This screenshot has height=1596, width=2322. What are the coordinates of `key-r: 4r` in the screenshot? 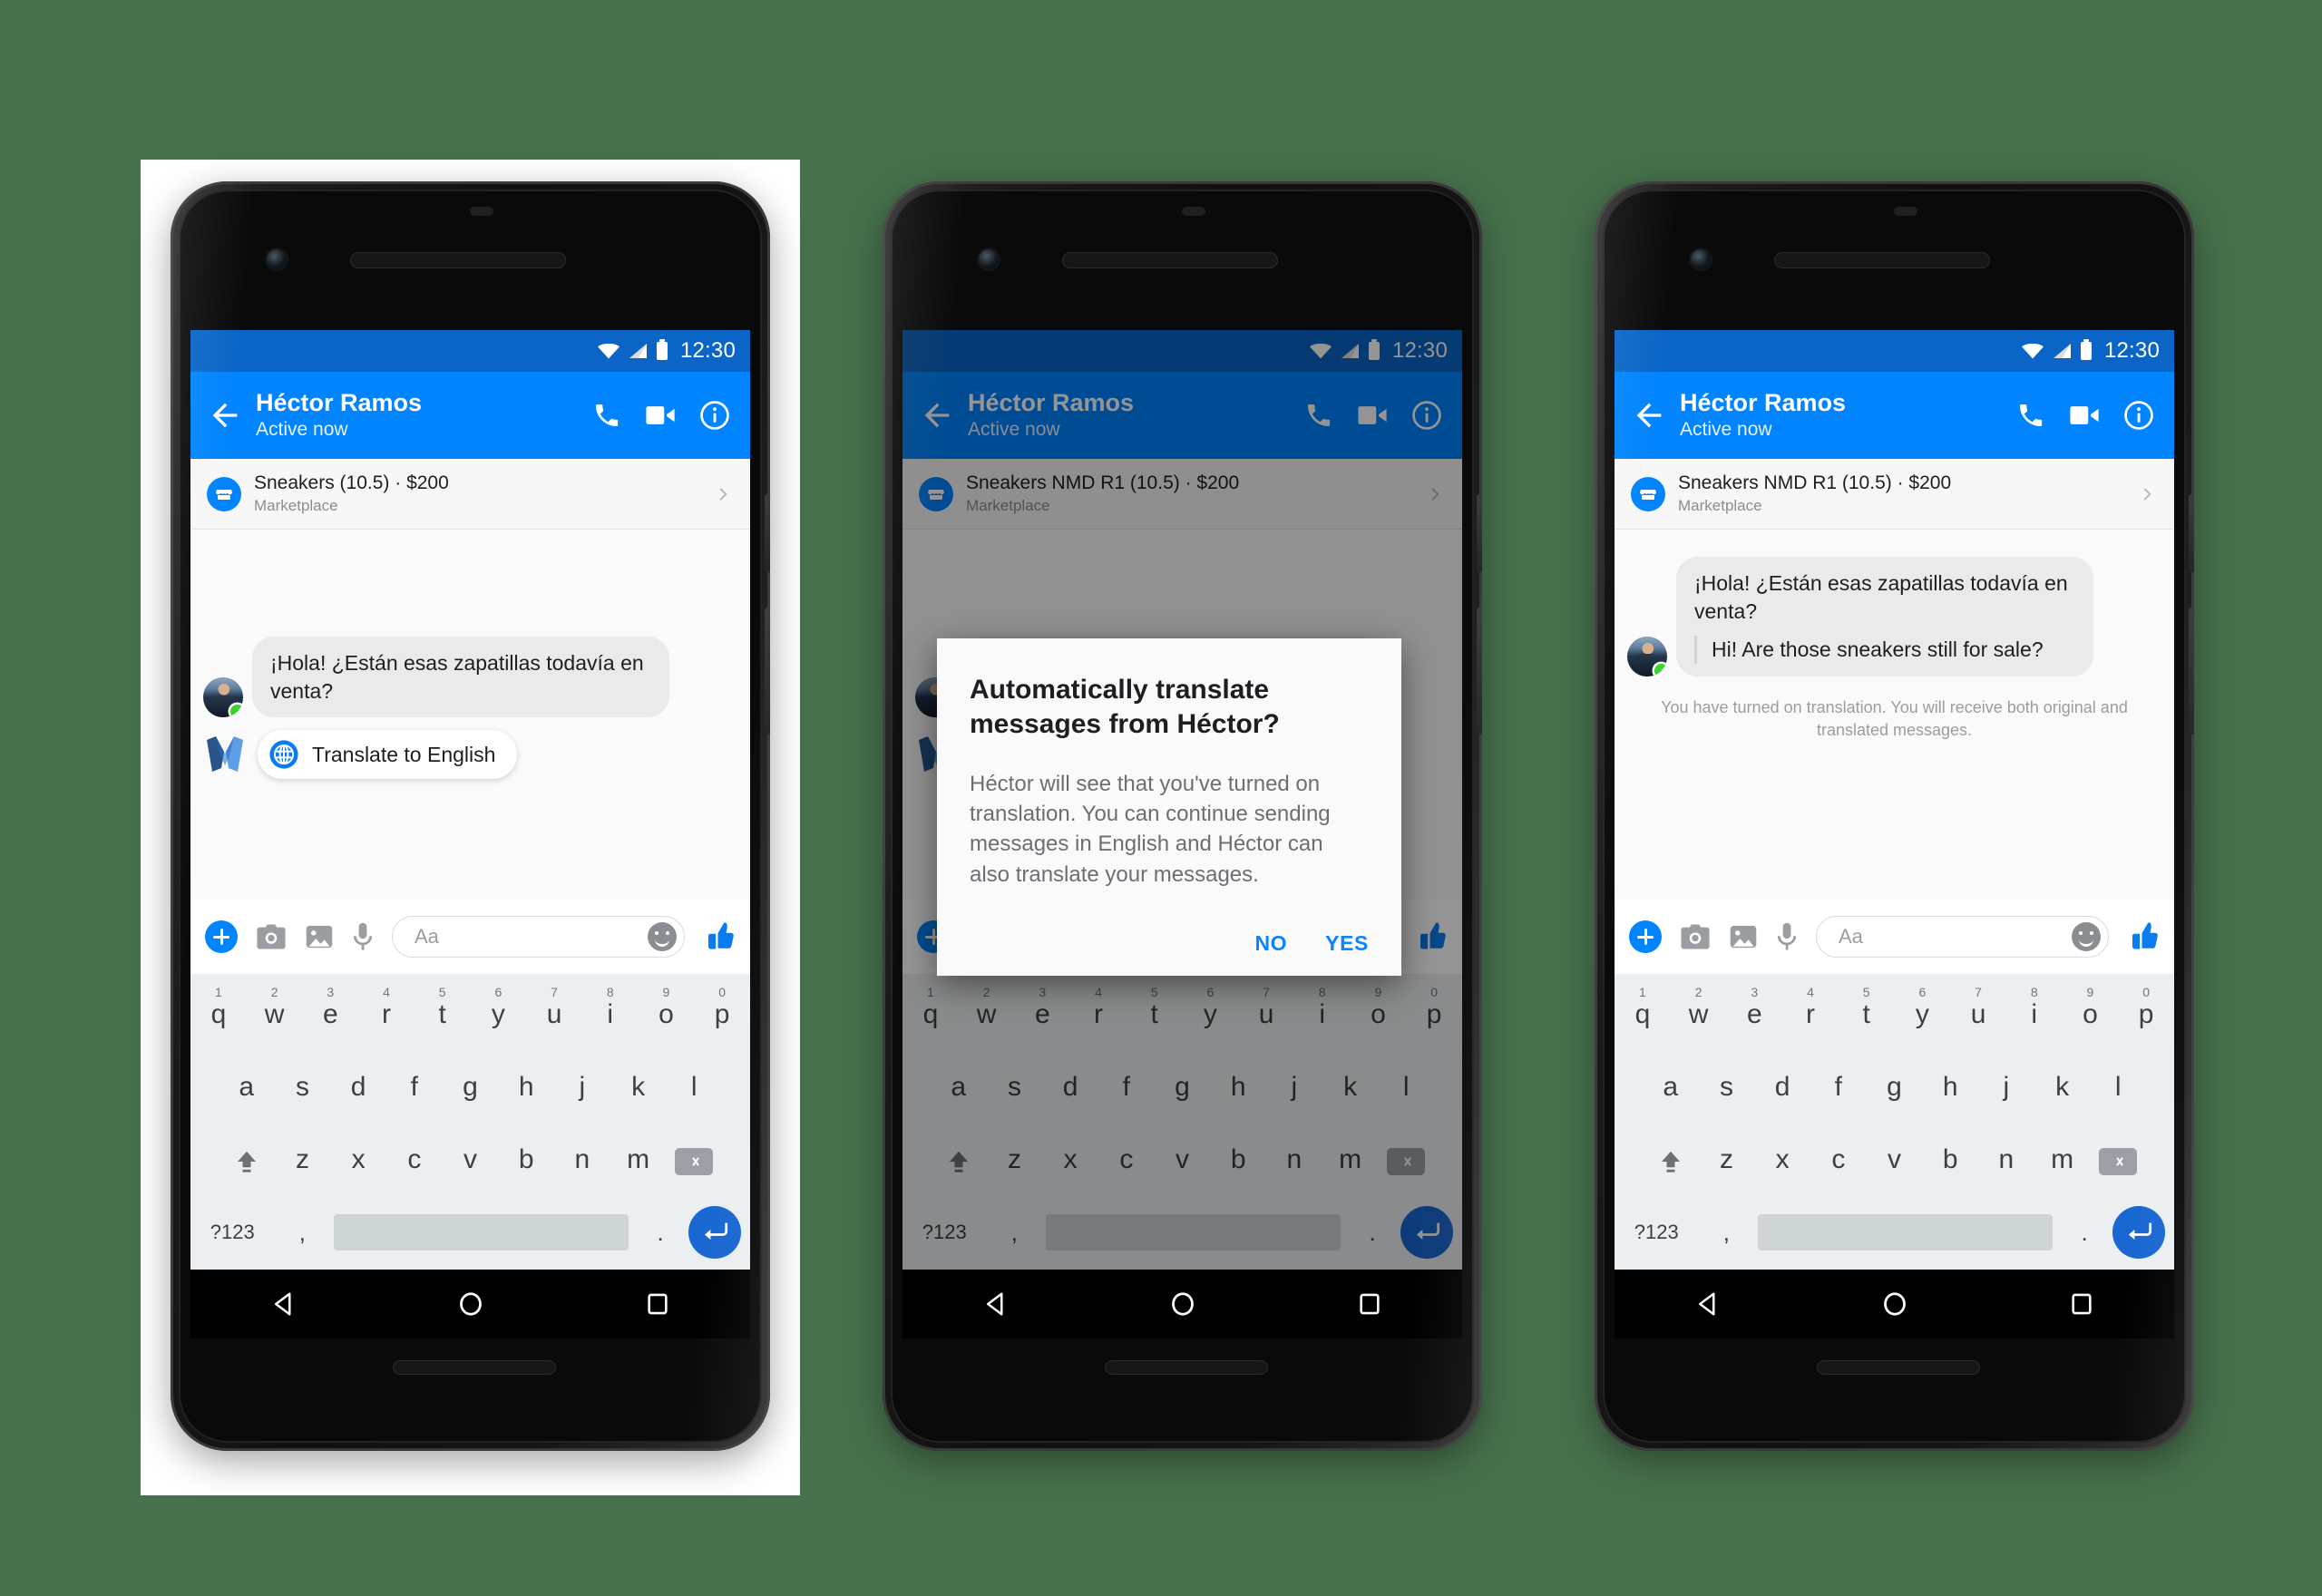 It's located at (386, 1017).